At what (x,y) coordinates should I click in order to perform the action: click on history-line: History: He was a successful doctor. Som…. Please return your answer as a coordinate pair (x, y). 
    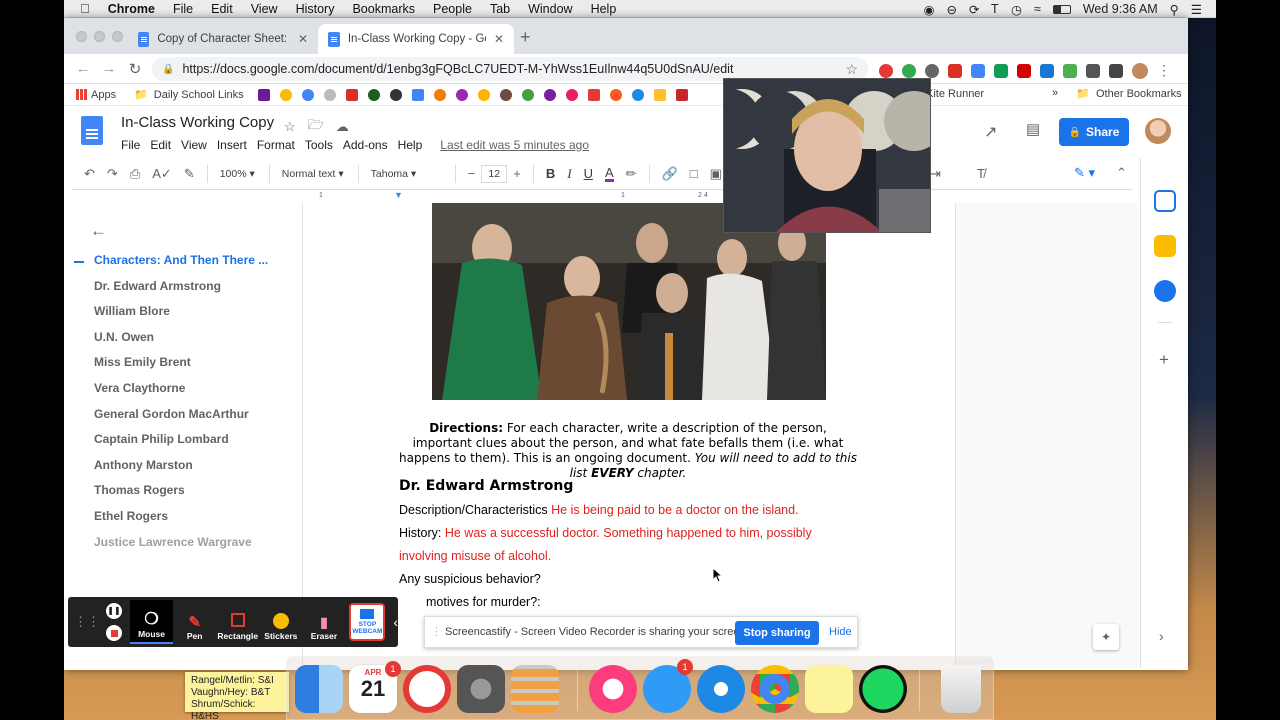
    Looking at the image, I should click on (605, 533).